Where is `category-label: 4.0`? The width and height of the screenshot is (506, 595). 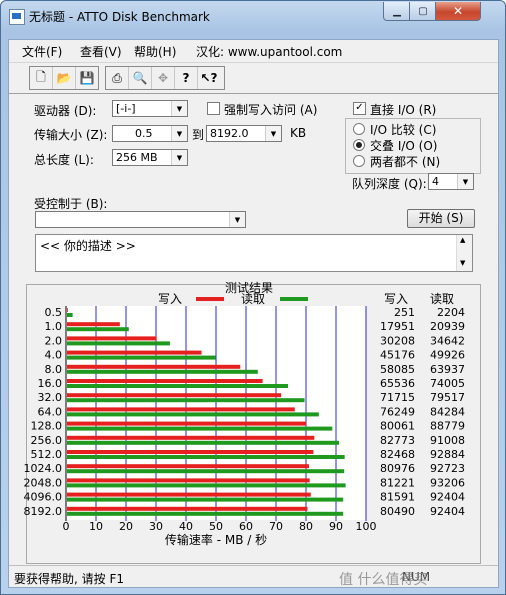
category-label: 4.0 is located at coordinates (54, 355).